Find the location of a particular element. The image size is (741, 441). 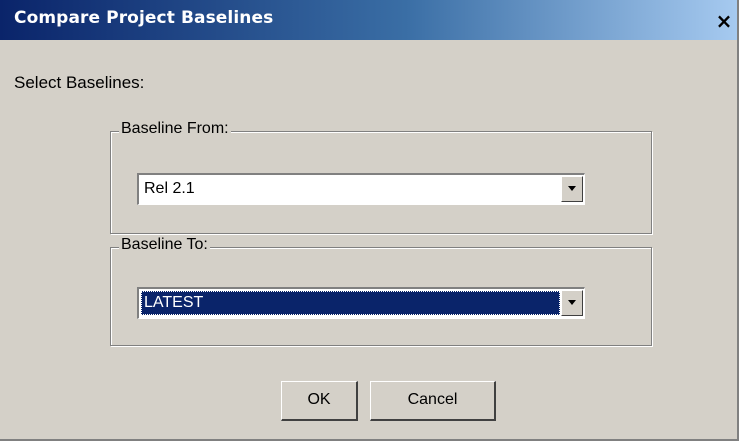

baseline-to-combobox: LATEST is located at coordinates (361, 303).